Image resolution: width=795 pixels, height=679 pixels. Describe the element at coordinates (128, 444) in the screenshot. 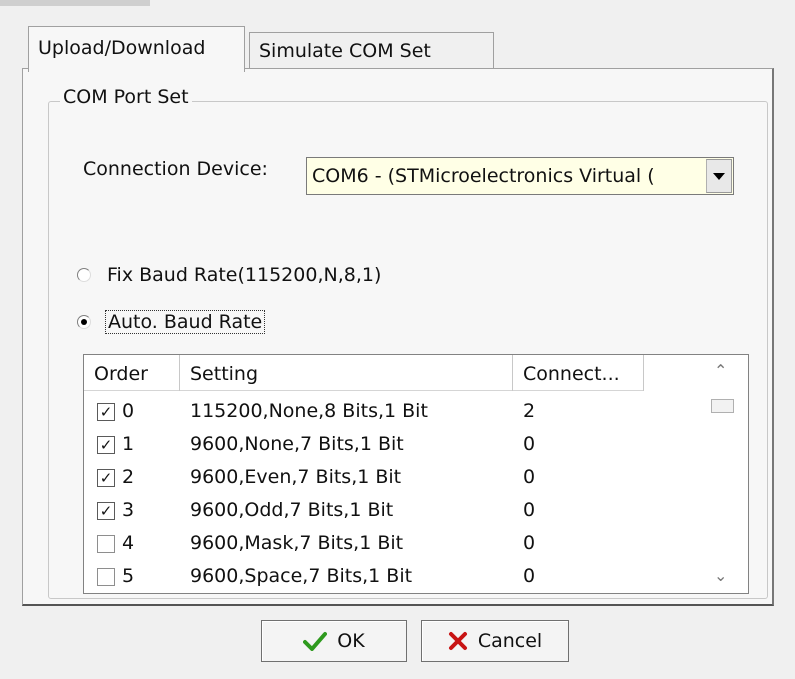

I see `row-order: 1` at that location.